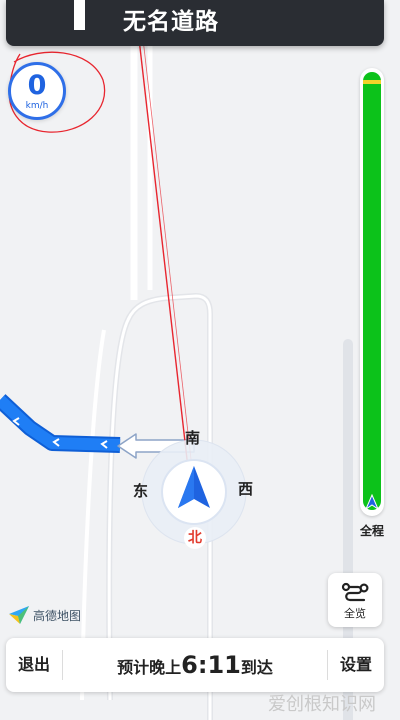 The image size is (400, 720). I want to click on eta-prefix: 预计晚上, so click(149, 667).